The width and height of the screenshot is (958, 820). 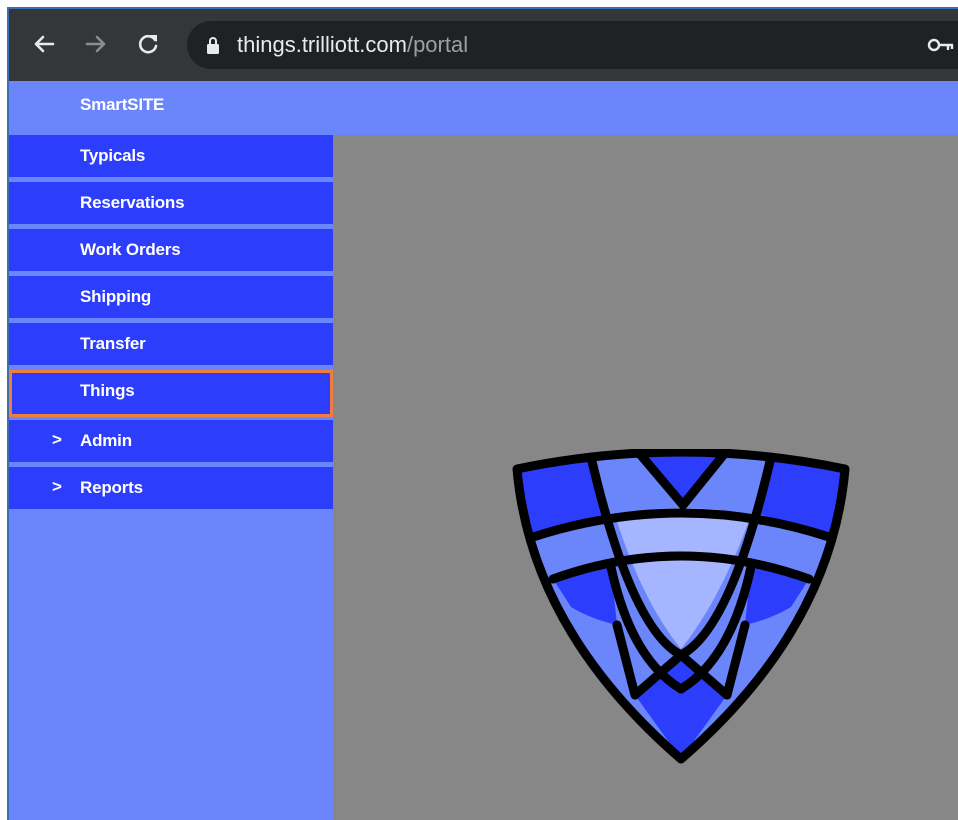 What do you see at coordinates (132, 202) in the screenshot?
I see `sidebar-item-label: Reservations` at bounding box center [132, 202].